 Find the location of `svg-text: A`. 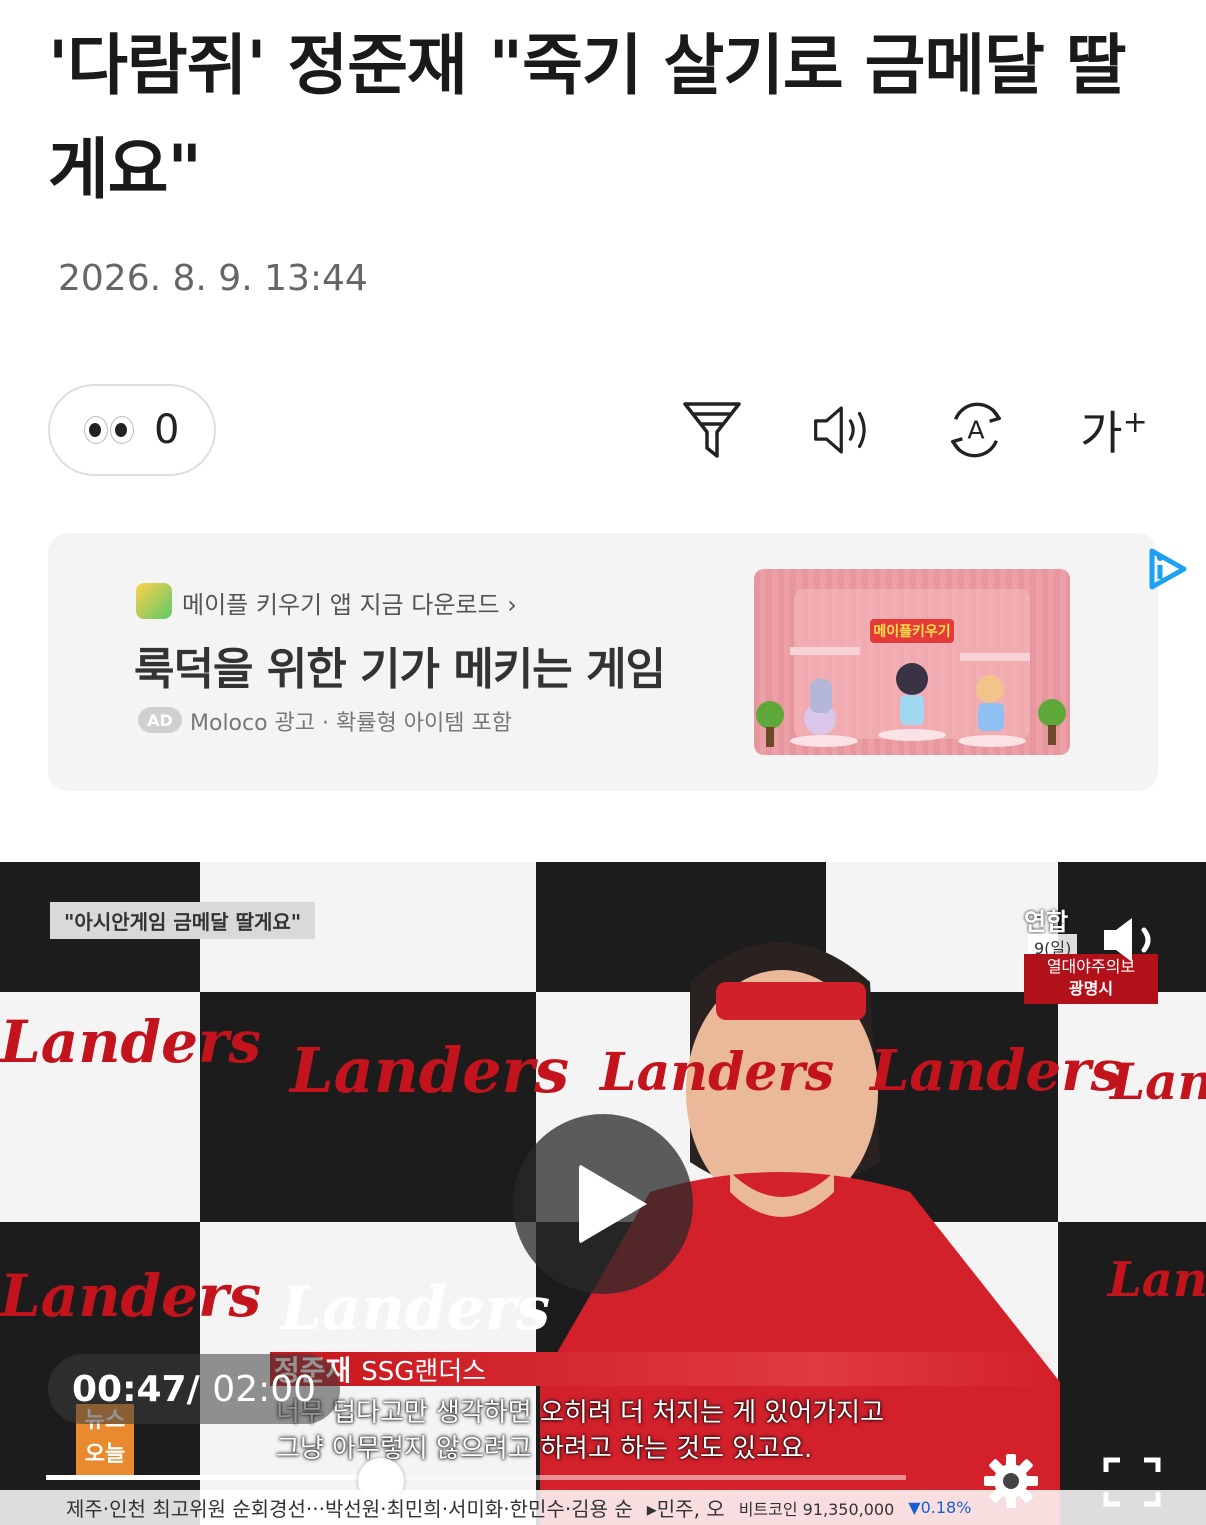

svg-text: A is located at coordinates (976, 430).